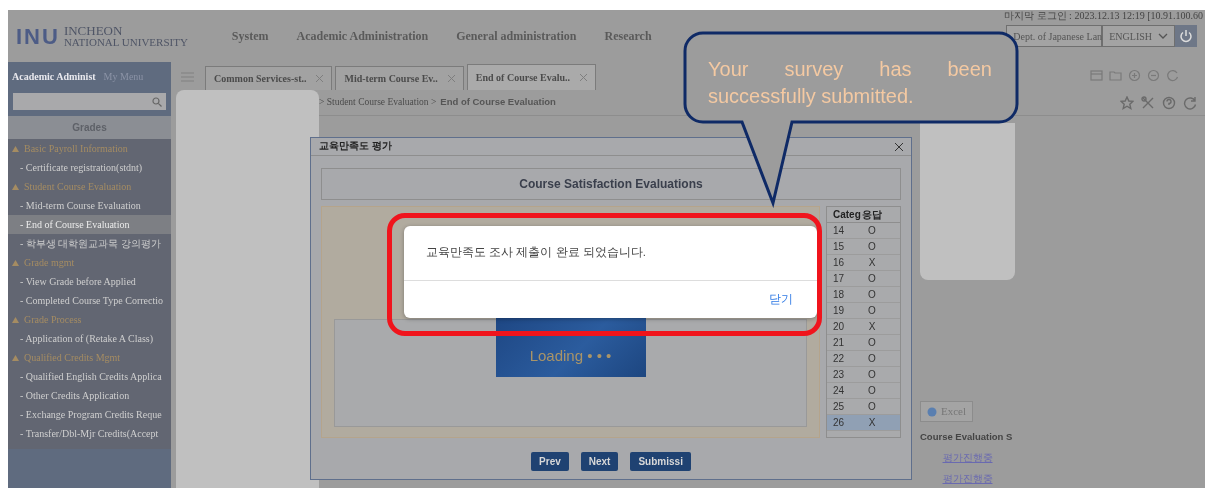 This screenshot has width=1205, height=488. What do you see at coordinates (1148, 102) in the screenshot?
I see `tools-icon` at bounding box center [1148, 102].